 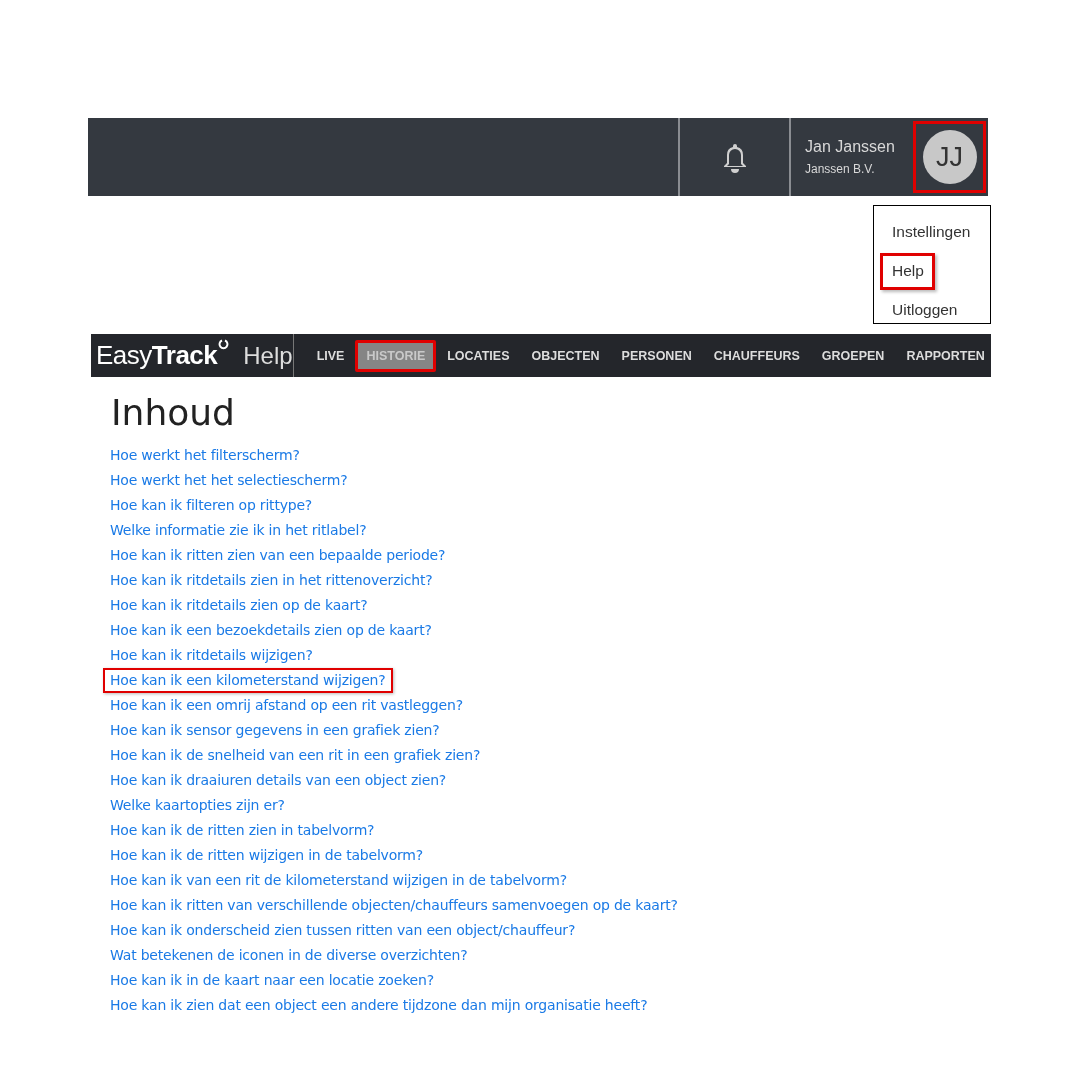 What do you see at coordinates (394, 905) in the screenshot?
I see `help-link: Hoe kan ik ritten van verschillende objecten/chauffeurs samenvoegen op de kaart?` at bounding box center [394, 905].